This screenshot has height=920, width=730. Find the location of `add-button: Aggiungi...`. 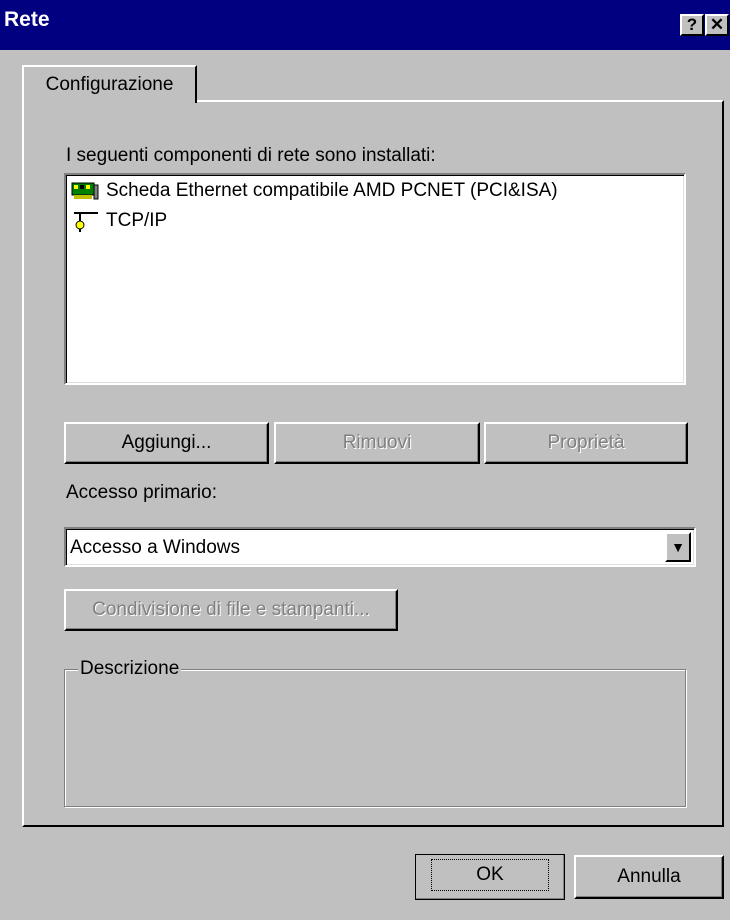

add-button: Aggiungi... is located at coordinates (166, 443).